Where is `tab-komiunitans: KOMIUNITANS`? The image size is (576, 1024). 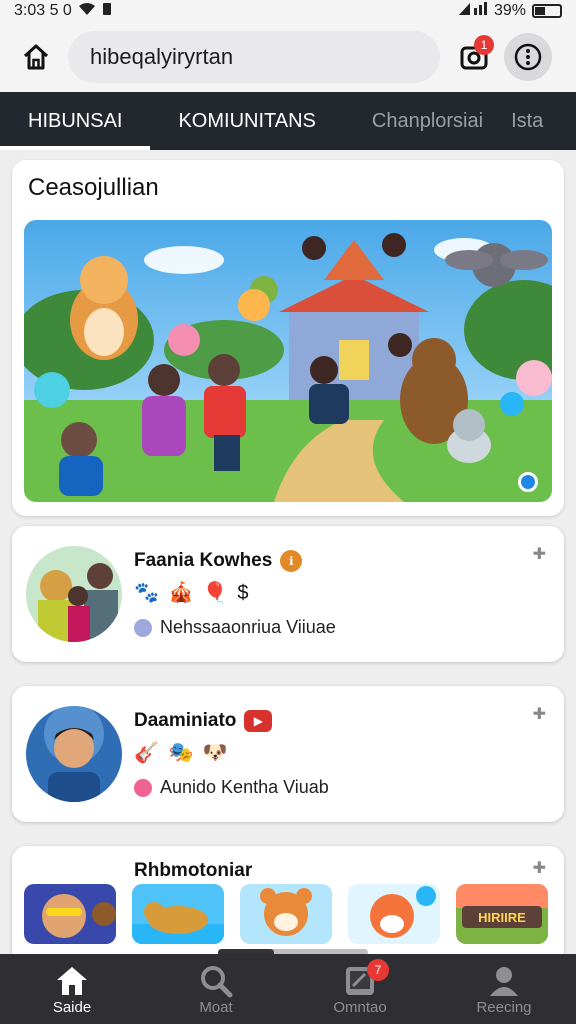 tab-komiunitans: KOMIUNITANS is located at coordinates (246, 121).